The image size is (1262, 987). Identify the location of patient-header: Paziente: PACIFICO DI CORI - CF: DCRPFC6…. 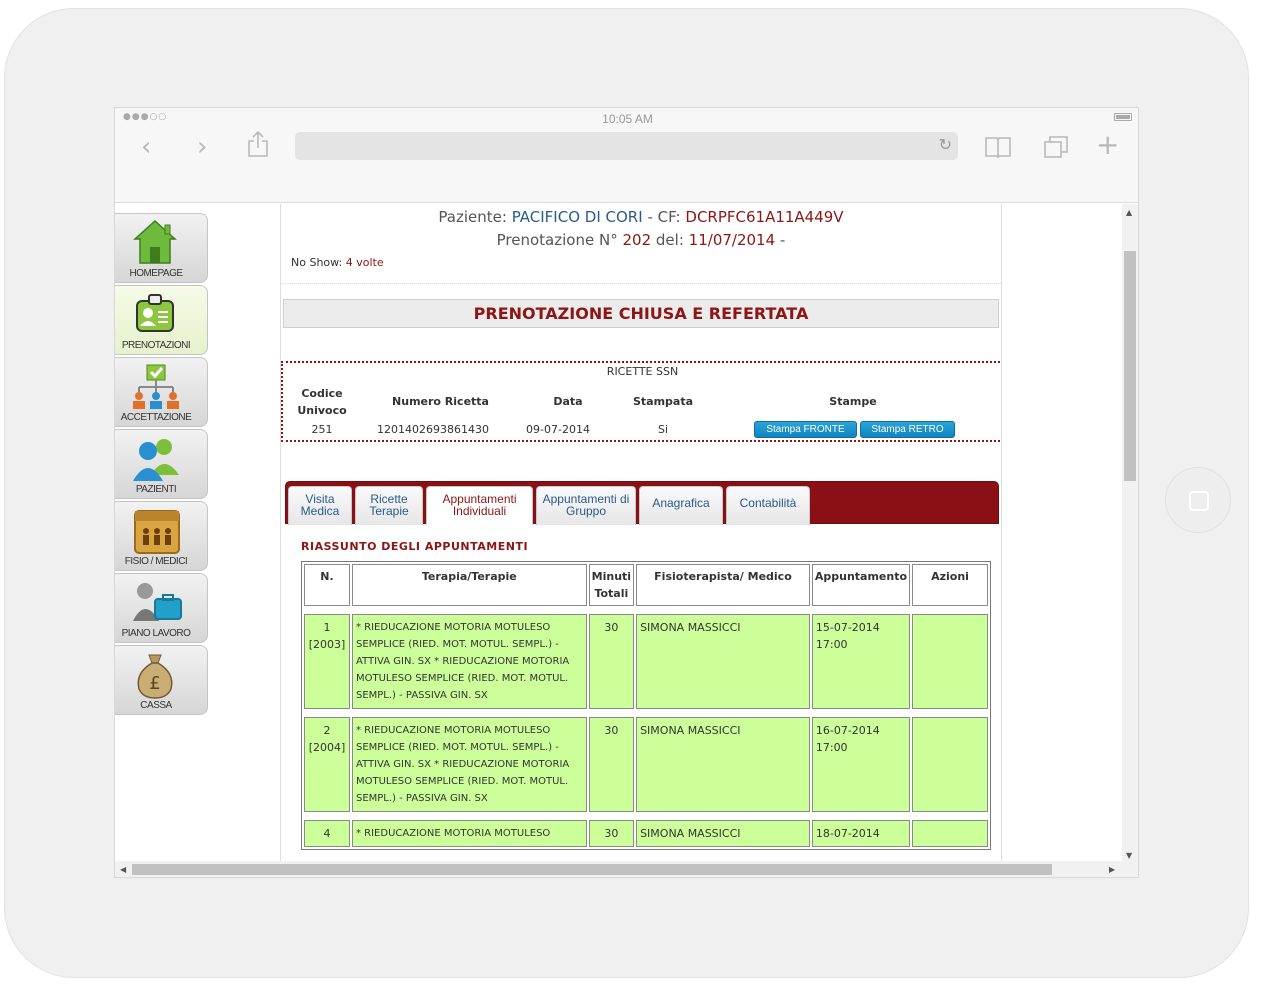
(641, 228).